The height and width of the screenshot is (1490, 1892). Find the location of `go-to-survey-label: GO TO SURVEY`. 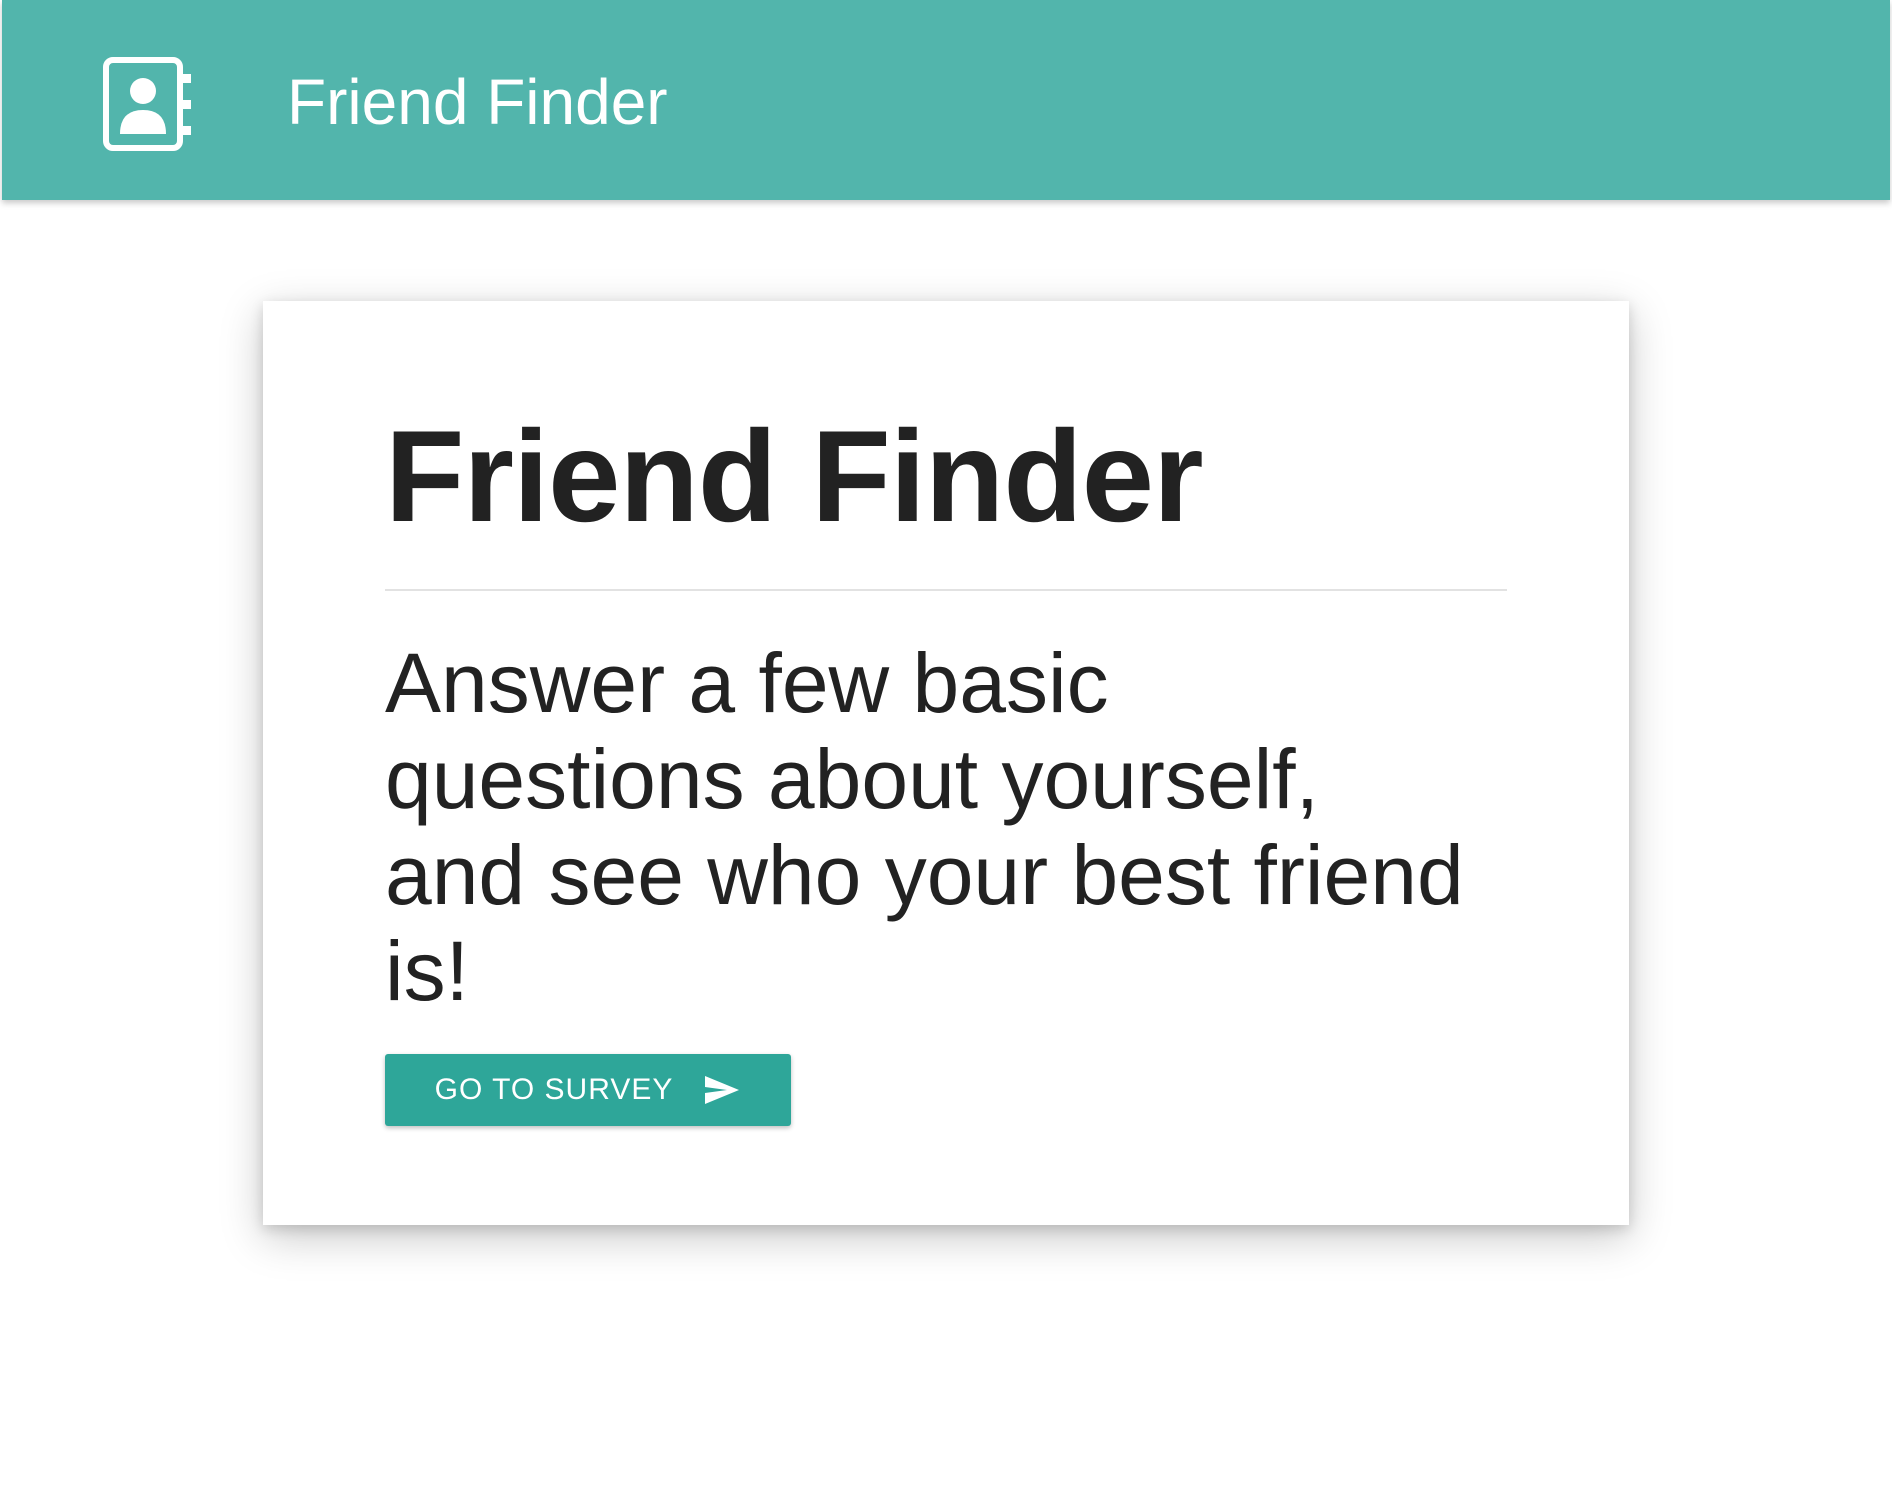

go-to-survey-label: GO TO SURVEY is located at coordinates (554, 1089).